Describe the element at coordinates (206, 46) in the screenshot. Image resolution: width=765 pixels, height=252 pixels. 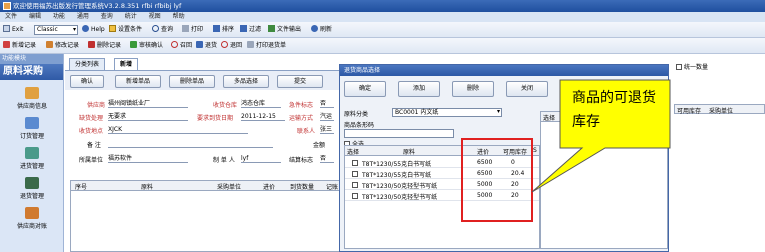
I see `return-goods-button: 退货` at that location.